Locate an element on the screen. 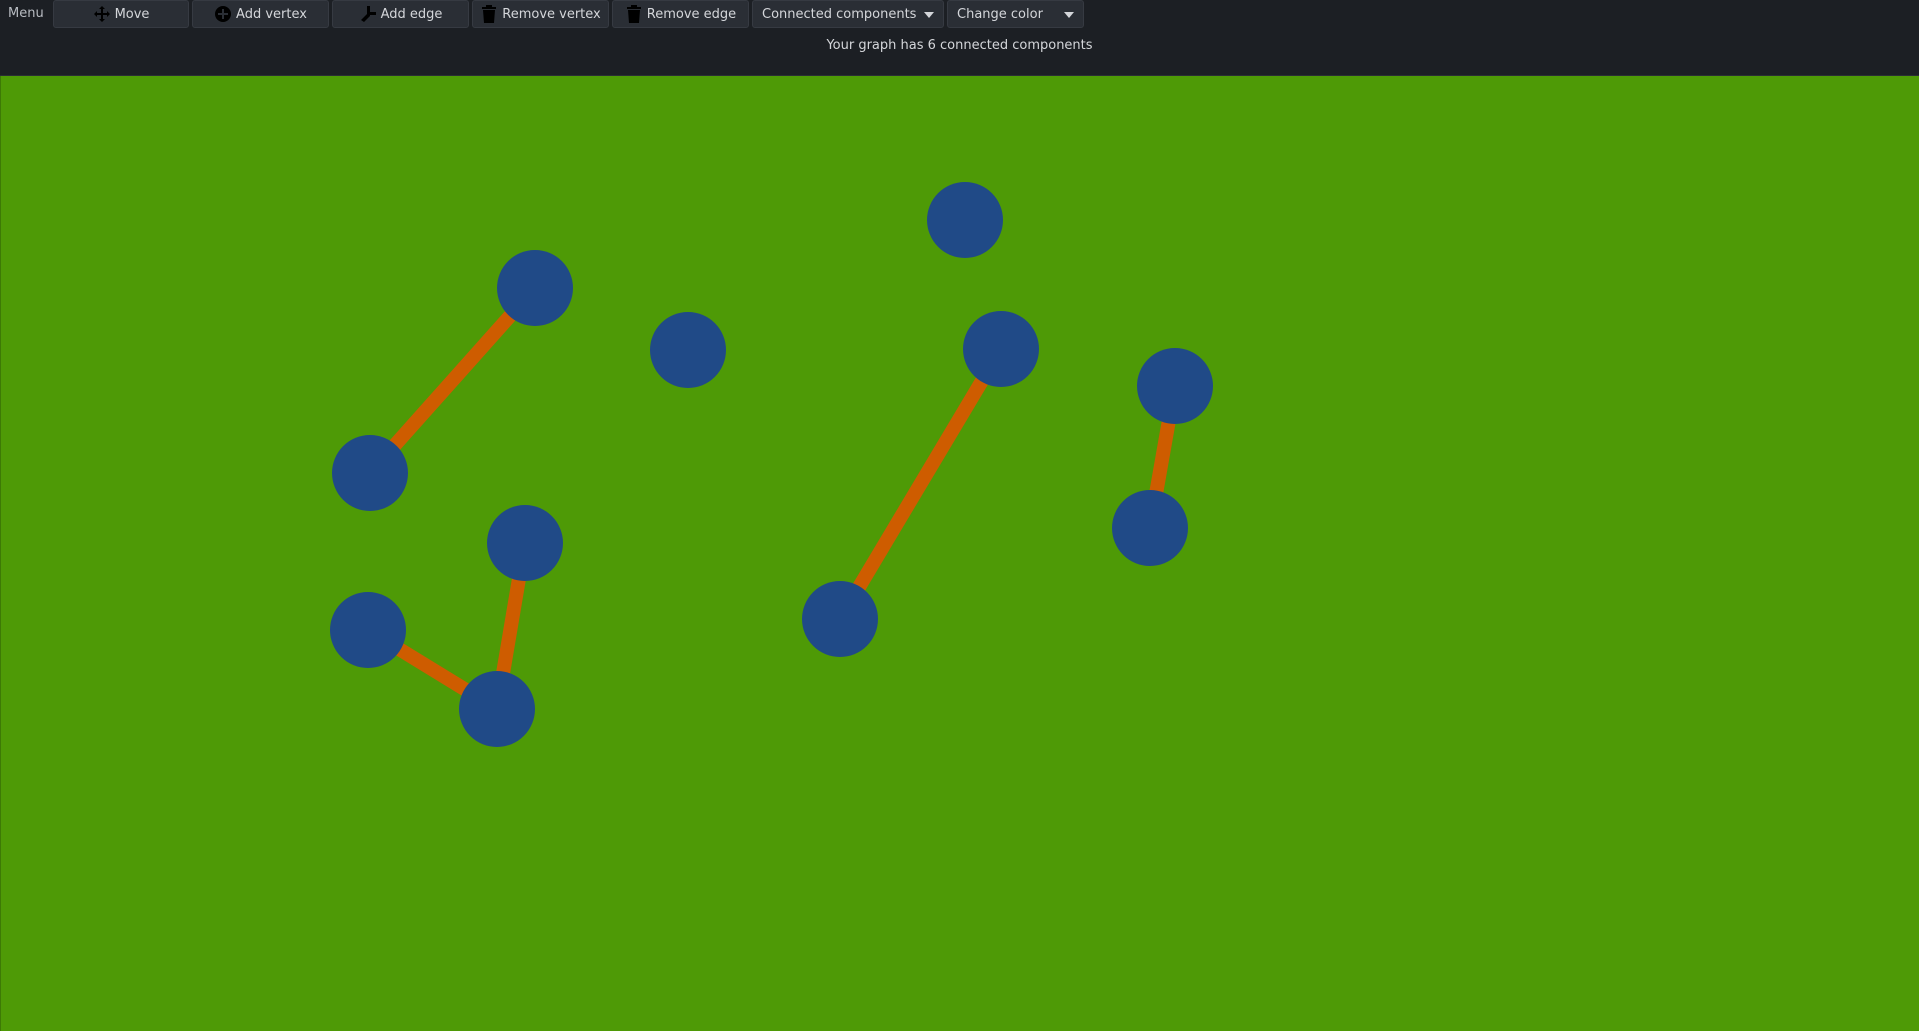  add-vertex-label: Add vertex is located at coordinates (271, 14).